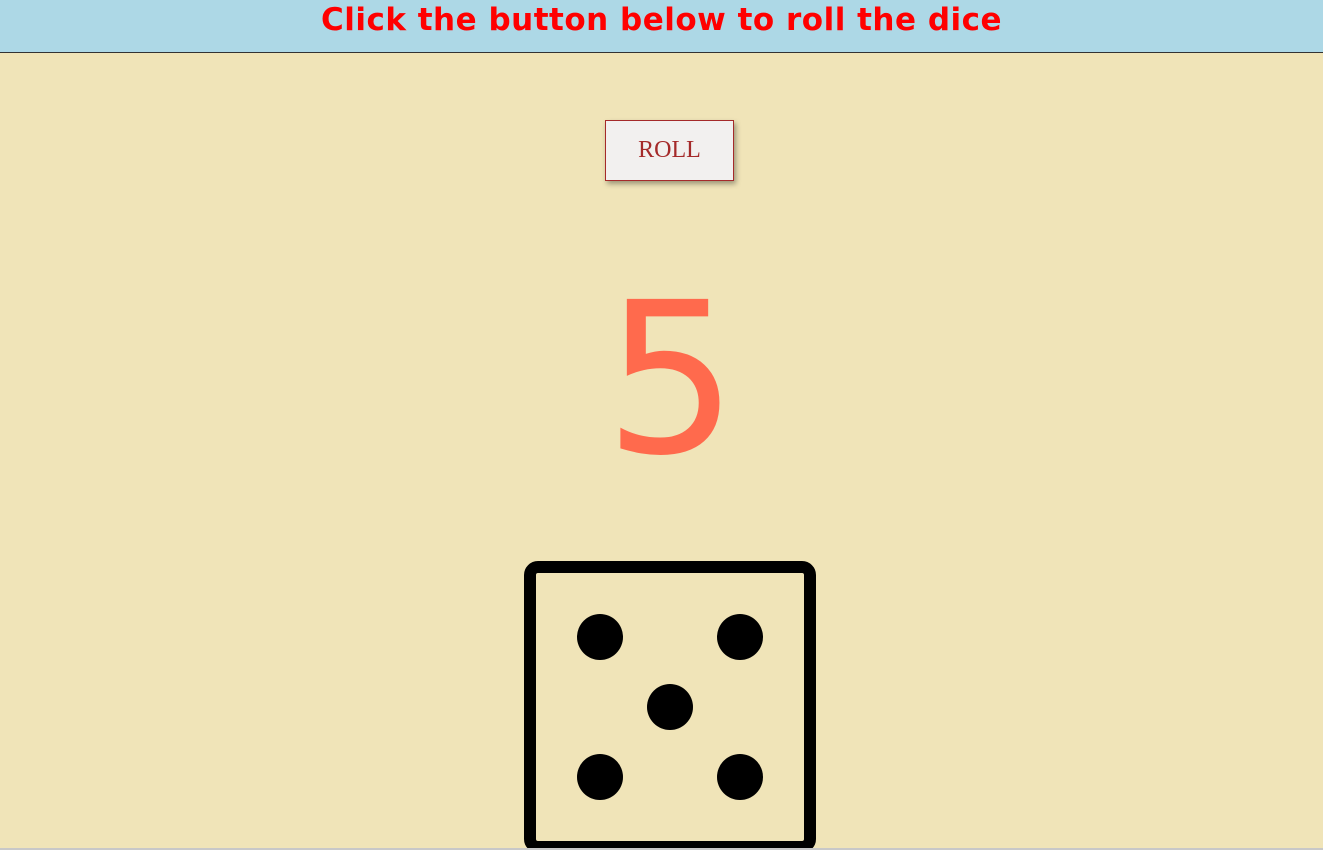  I want to click on page-title: Click the button below to roll the dice, so click(661, 20).